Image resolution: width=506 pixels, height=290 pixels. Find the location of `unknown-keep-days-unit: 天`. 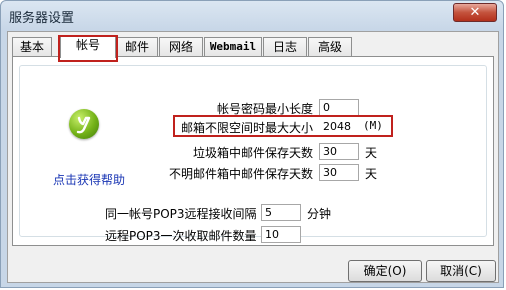

unknown-keep-days-unit: 天 is located at coordinates (371, 174).